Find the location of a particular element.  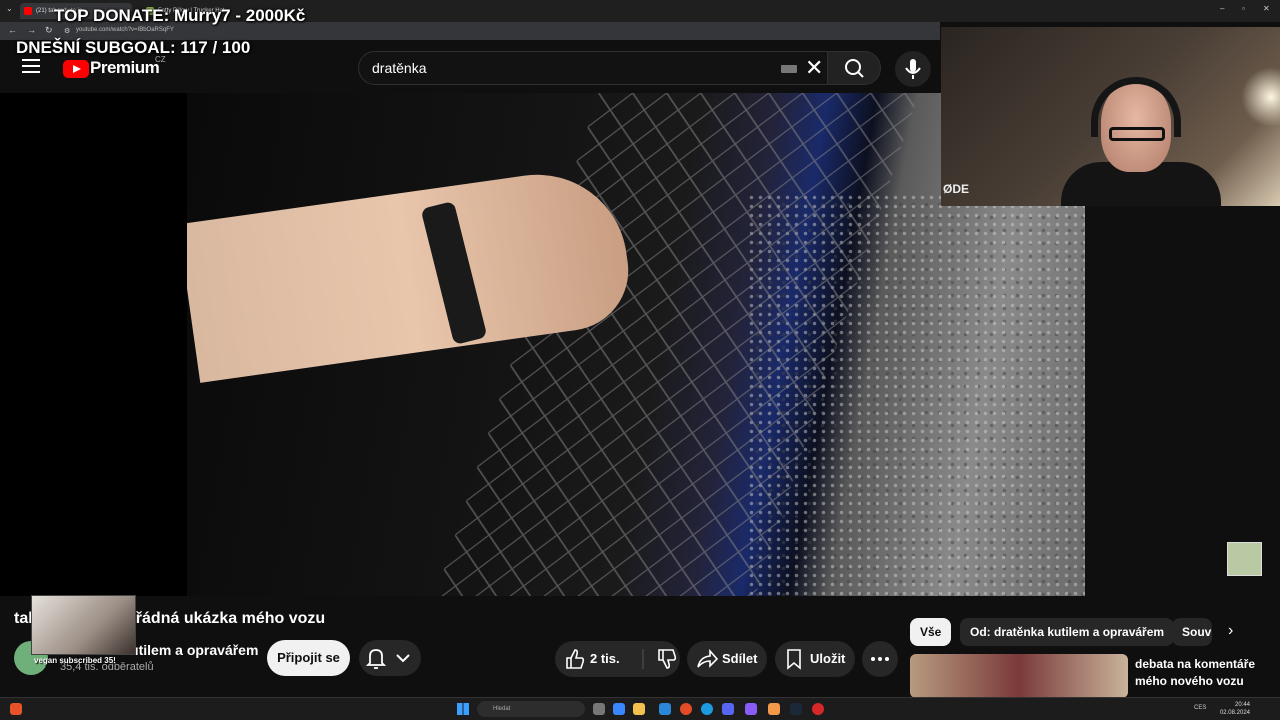

microphone-brand-label: ØDE is located at coordinates (956, 189).